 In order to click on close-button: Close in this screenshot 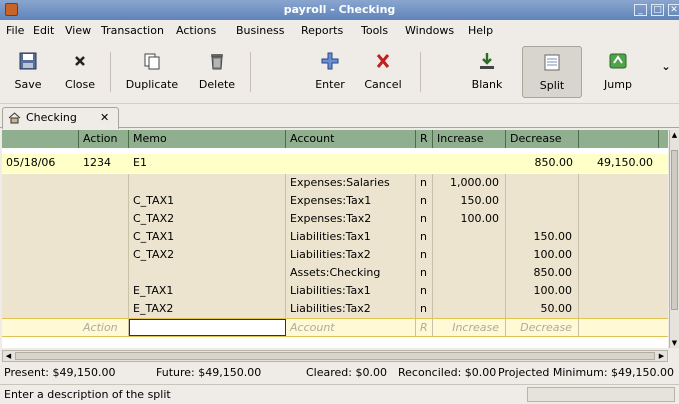, I will do `click(80, 72)`.